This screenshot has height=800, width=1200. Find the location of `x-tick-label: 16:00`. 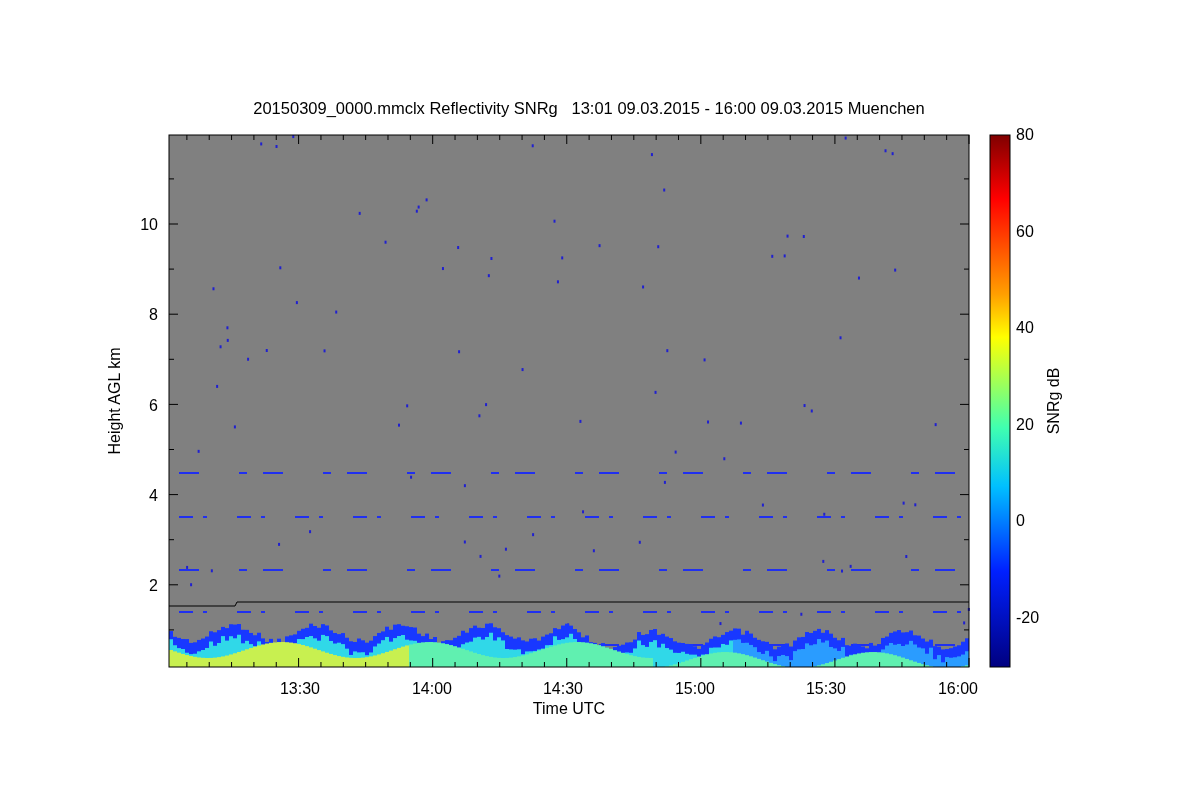

x-tick-label: 16:00 is located at coordinates (958, 688).